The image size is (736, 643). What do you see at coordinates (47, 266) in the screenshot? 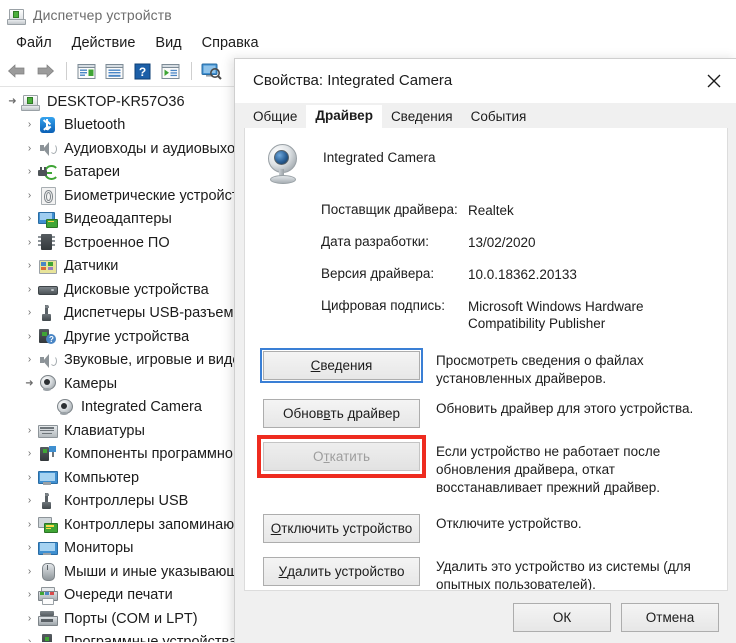
I see `sensors-icon` at bounding box center [47, 266].